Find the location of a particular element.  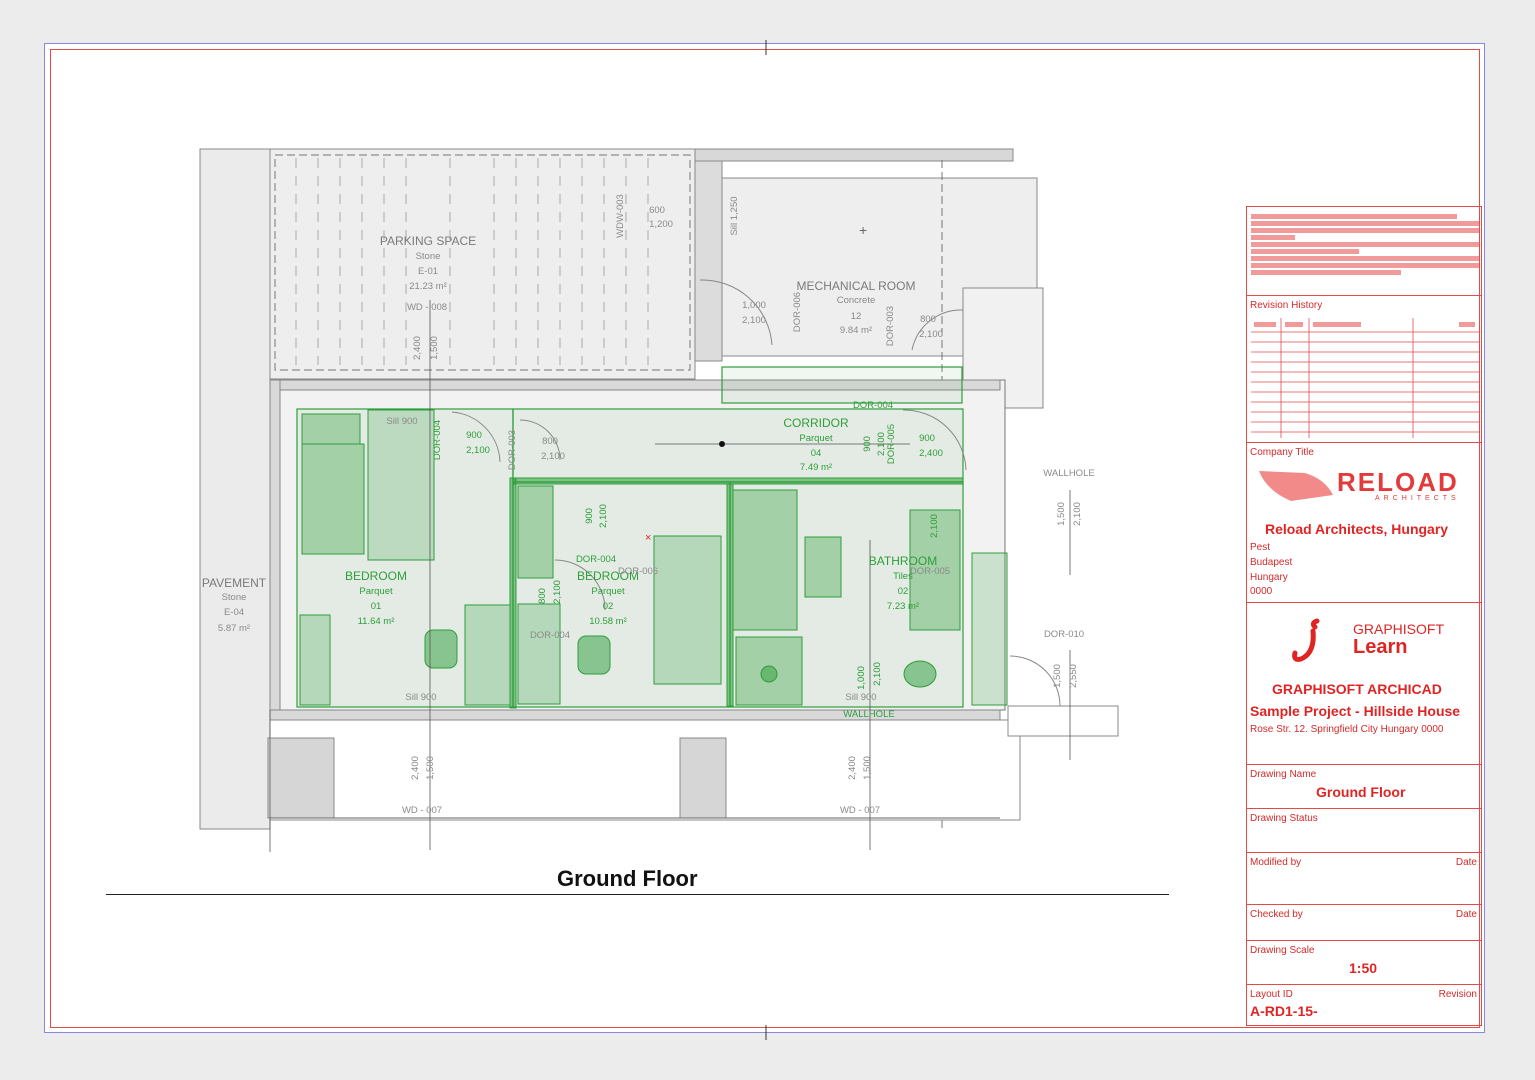

tag-wallhole-bottom: WALLHOLE is located at coordinates (868, 714).